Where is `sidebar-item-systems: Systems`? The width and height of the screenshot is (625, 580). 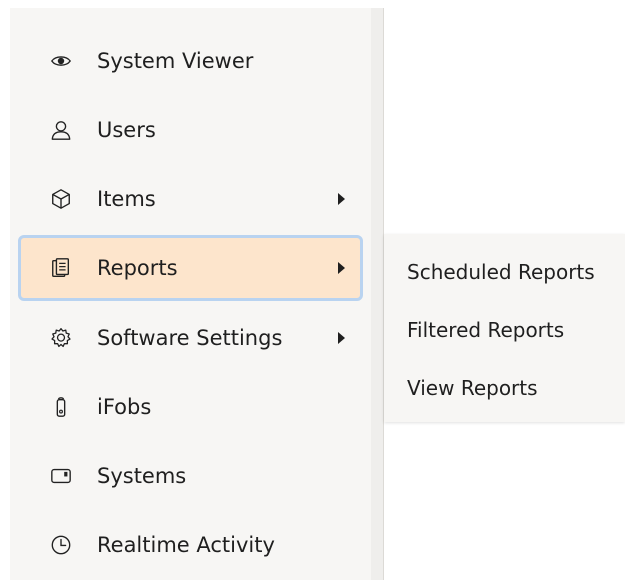
sidebar-item-systems: Systems is located at coordinates (190, 476).